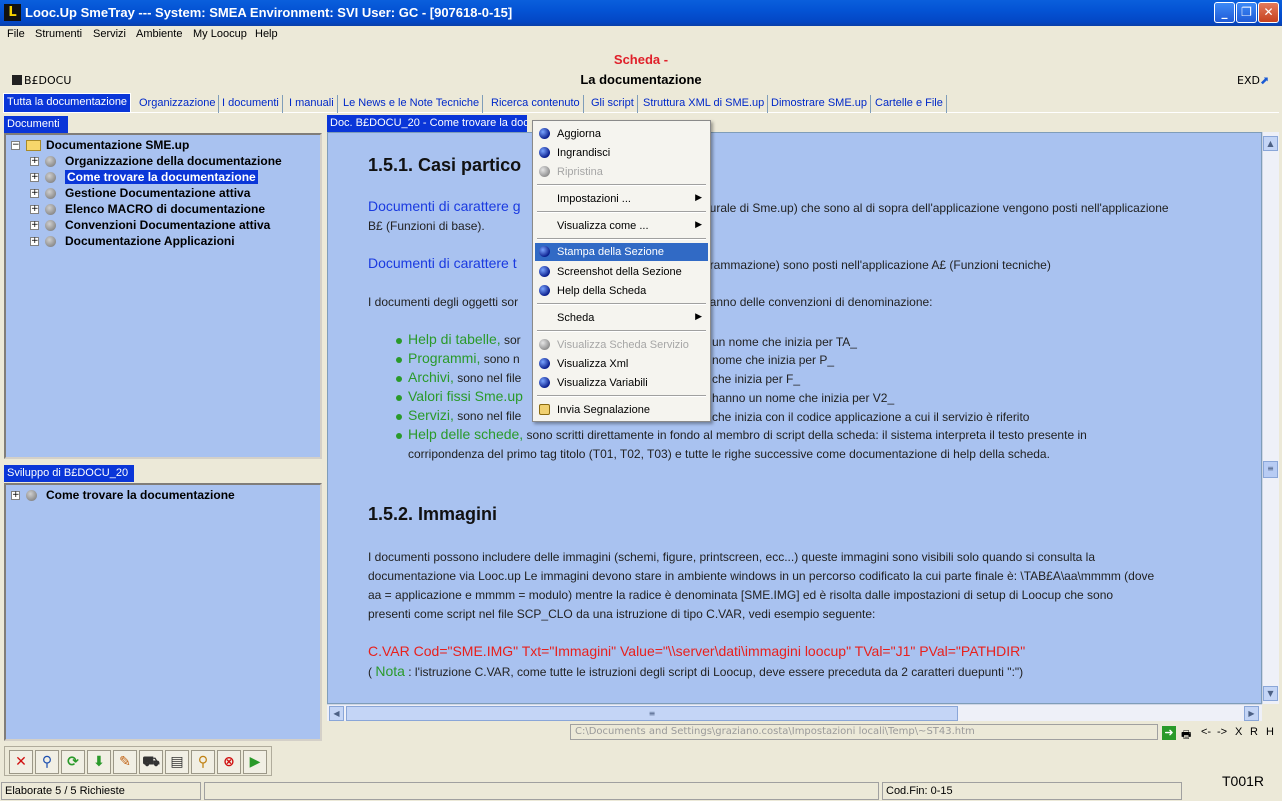  I want to click on horizontal-scrollbar: ◀ ≡ ▶, so click(794, 712).